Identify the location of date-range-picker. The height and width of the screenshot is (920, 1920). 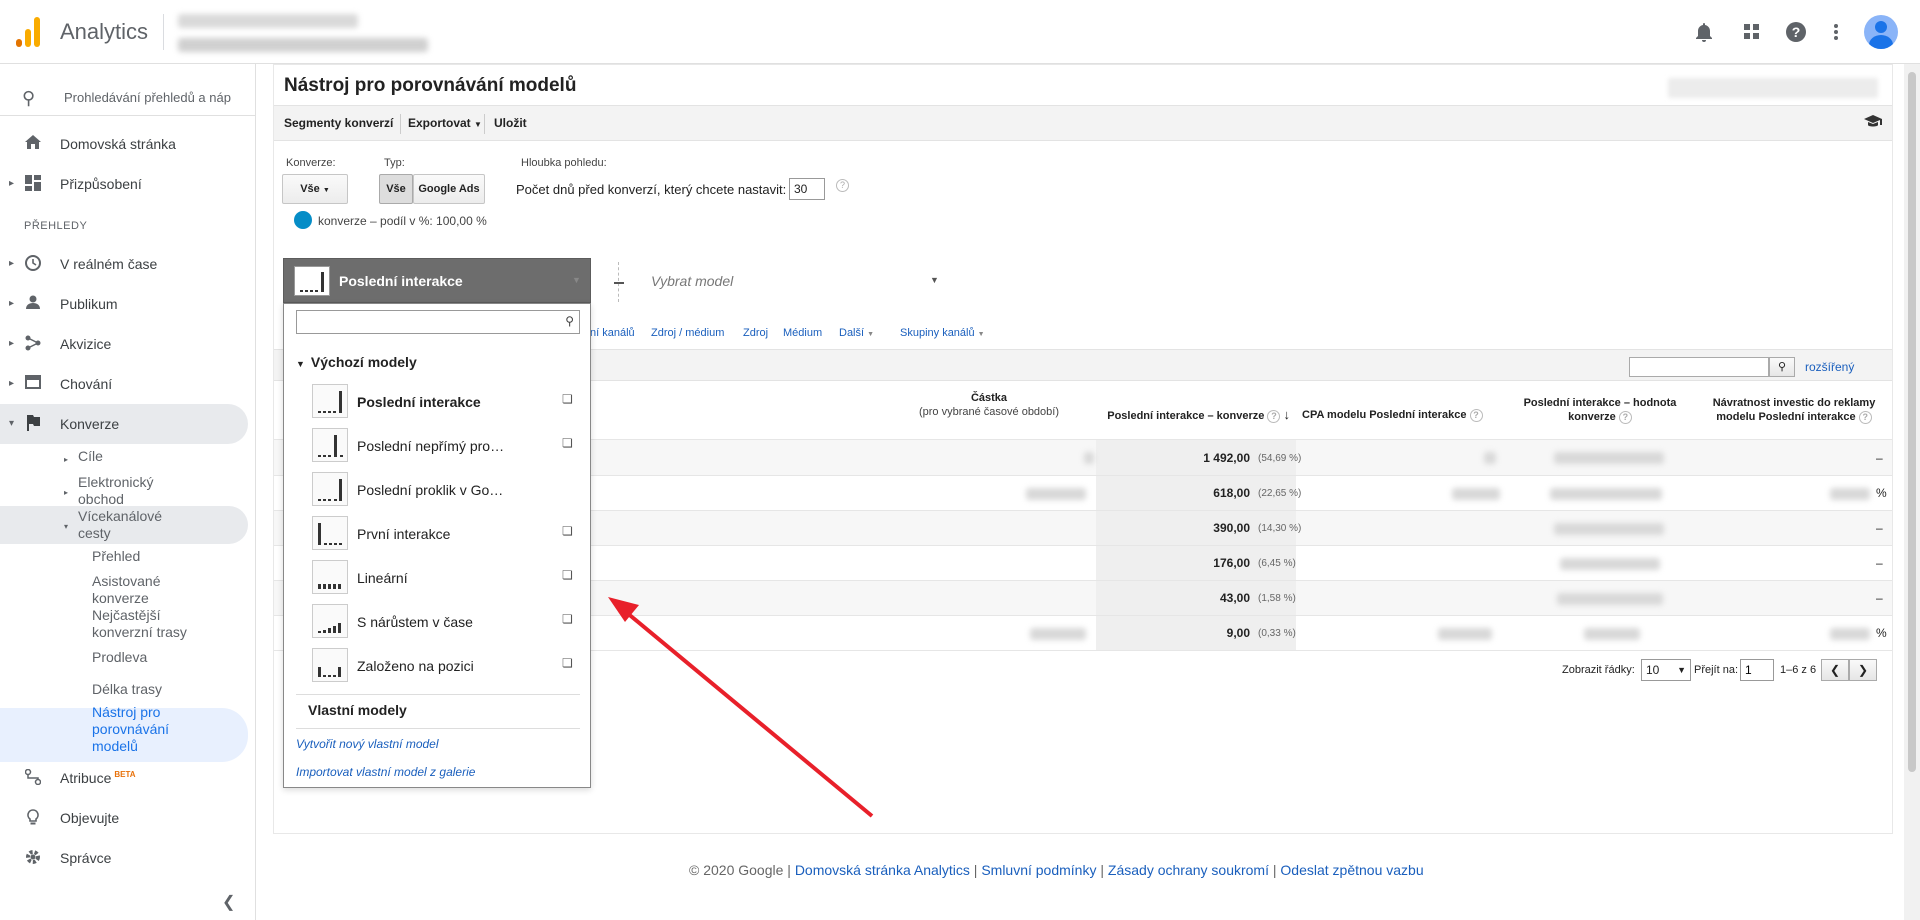
(1773, 88).